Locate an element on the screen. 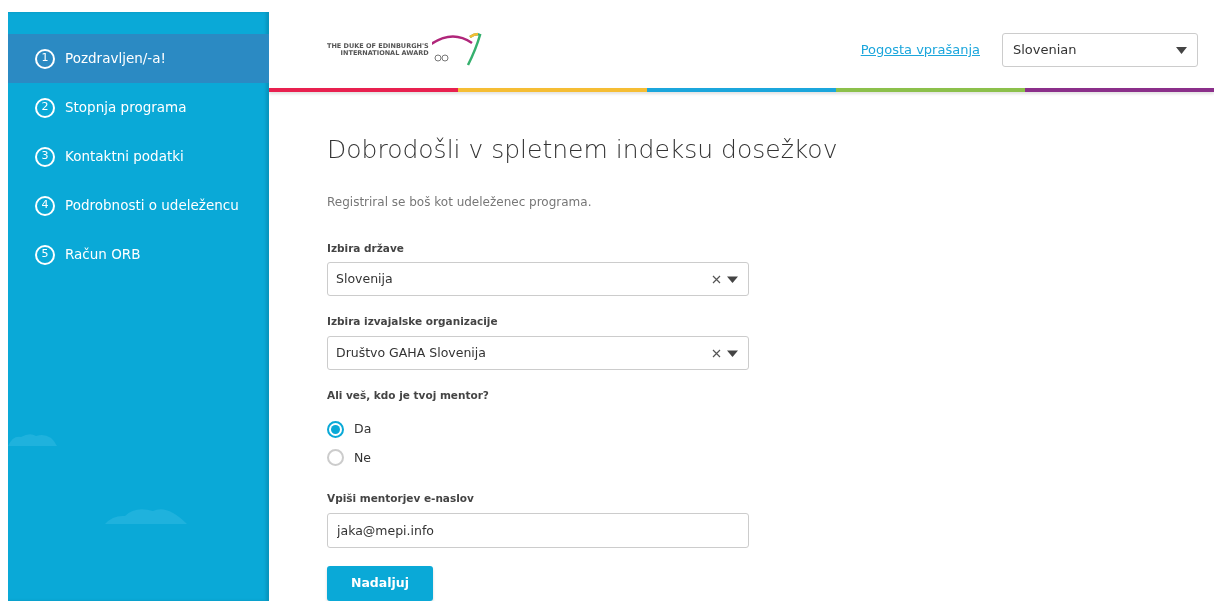 Image resolution: width=1214 pixels, height=601 pixels. faq-link: Pogosta vprašanja is located at coordinates (920, 50).